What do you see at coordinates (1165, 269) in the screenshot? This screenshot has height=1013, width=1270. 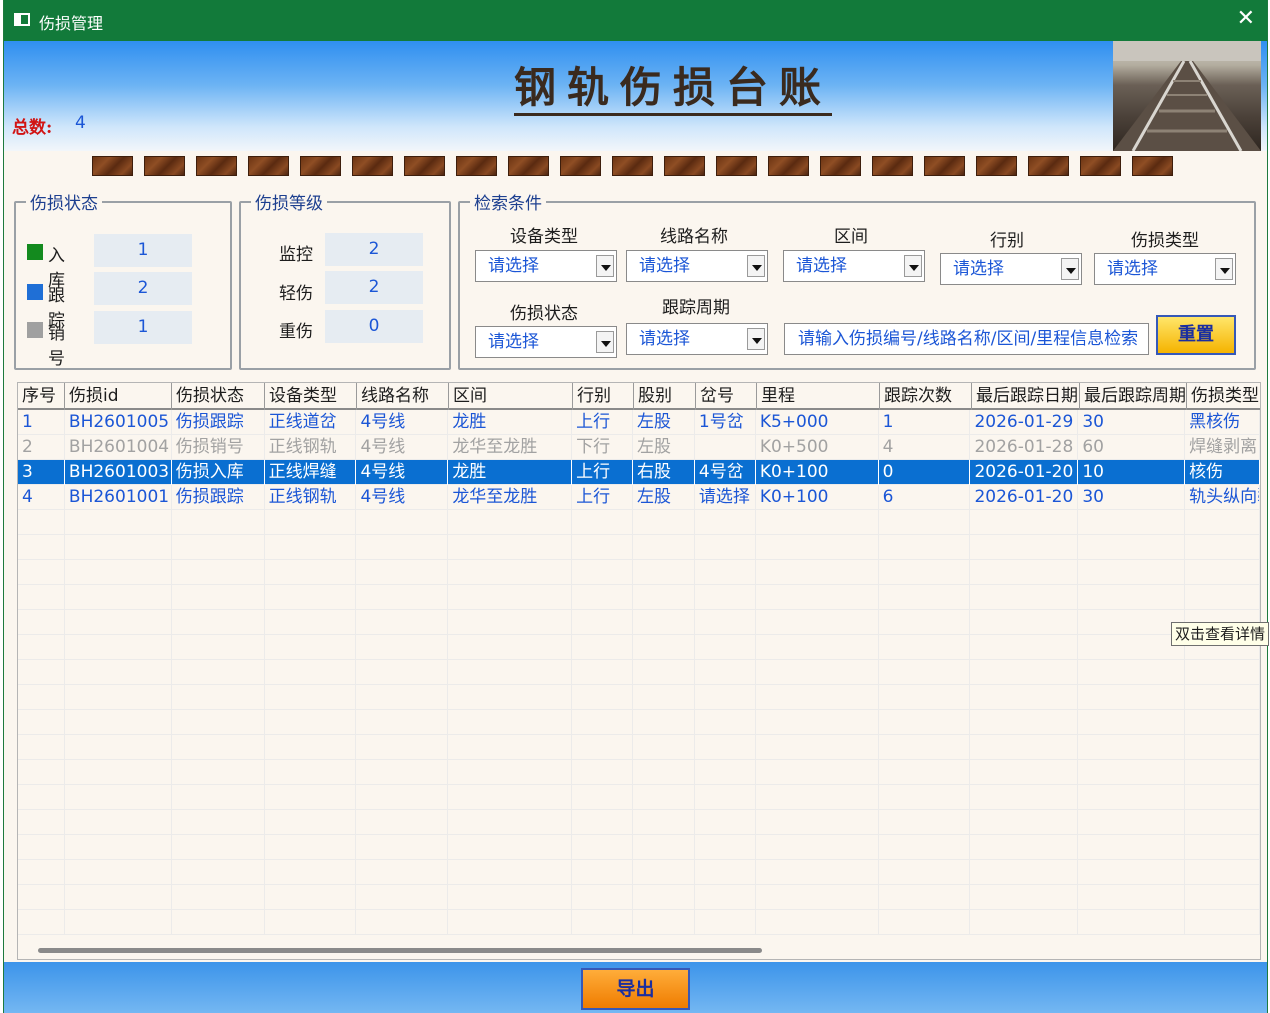 I see `damage-type-select: 请选择` at bounding box center [1165, 269].